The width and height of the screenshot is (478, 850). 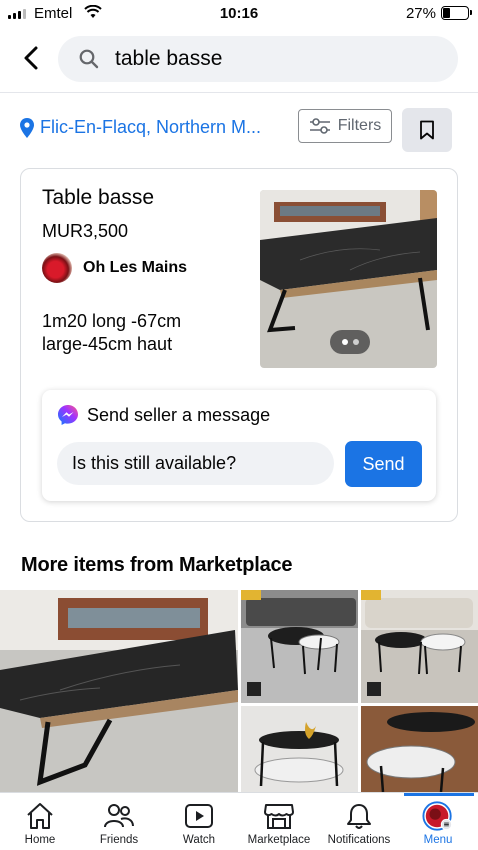 I want to click on marketplace-icon, so click(x=279, y=816).